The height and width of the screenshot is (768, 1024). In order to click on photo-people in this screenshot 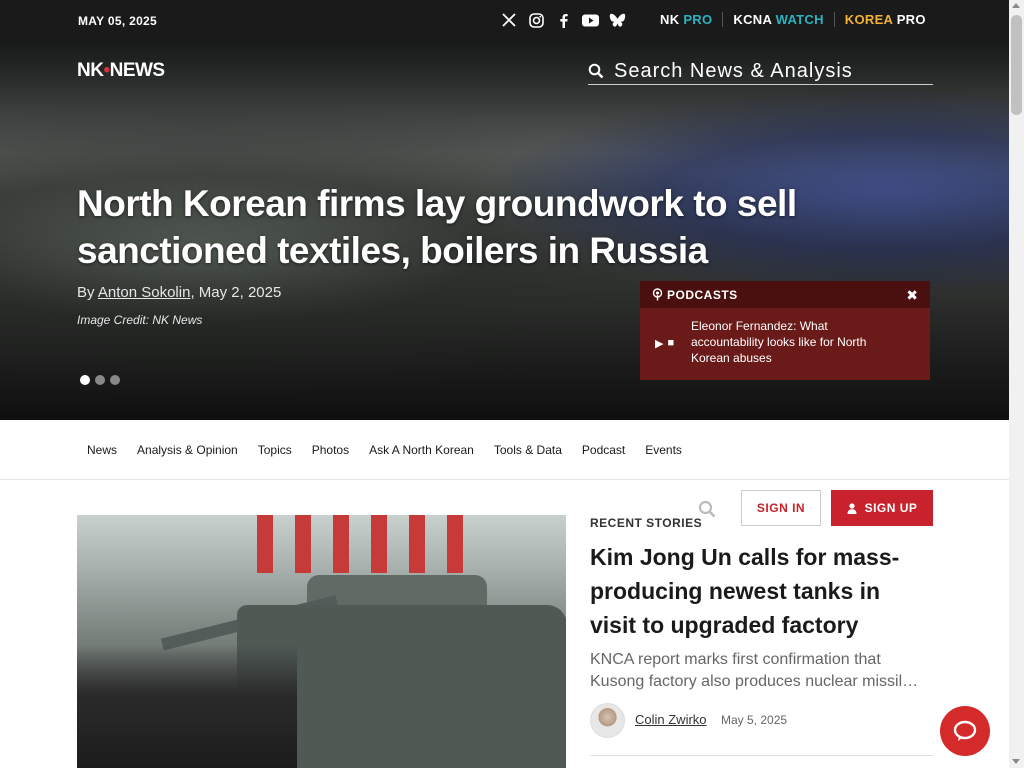, I will do `click(187, 706)`.